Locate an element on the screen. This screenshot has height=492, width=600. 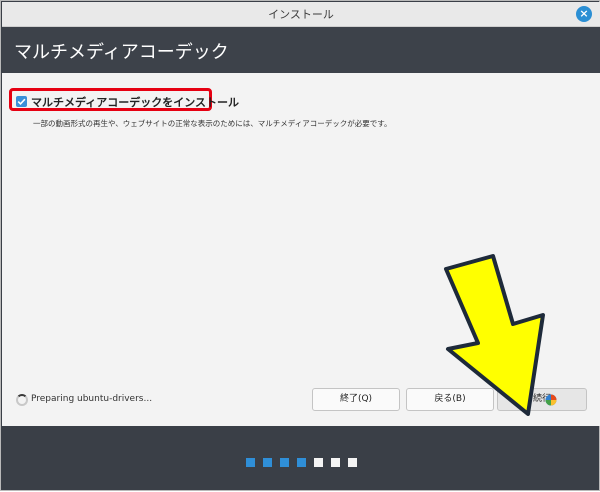
progress-dots is located at coordinates (300, 459).